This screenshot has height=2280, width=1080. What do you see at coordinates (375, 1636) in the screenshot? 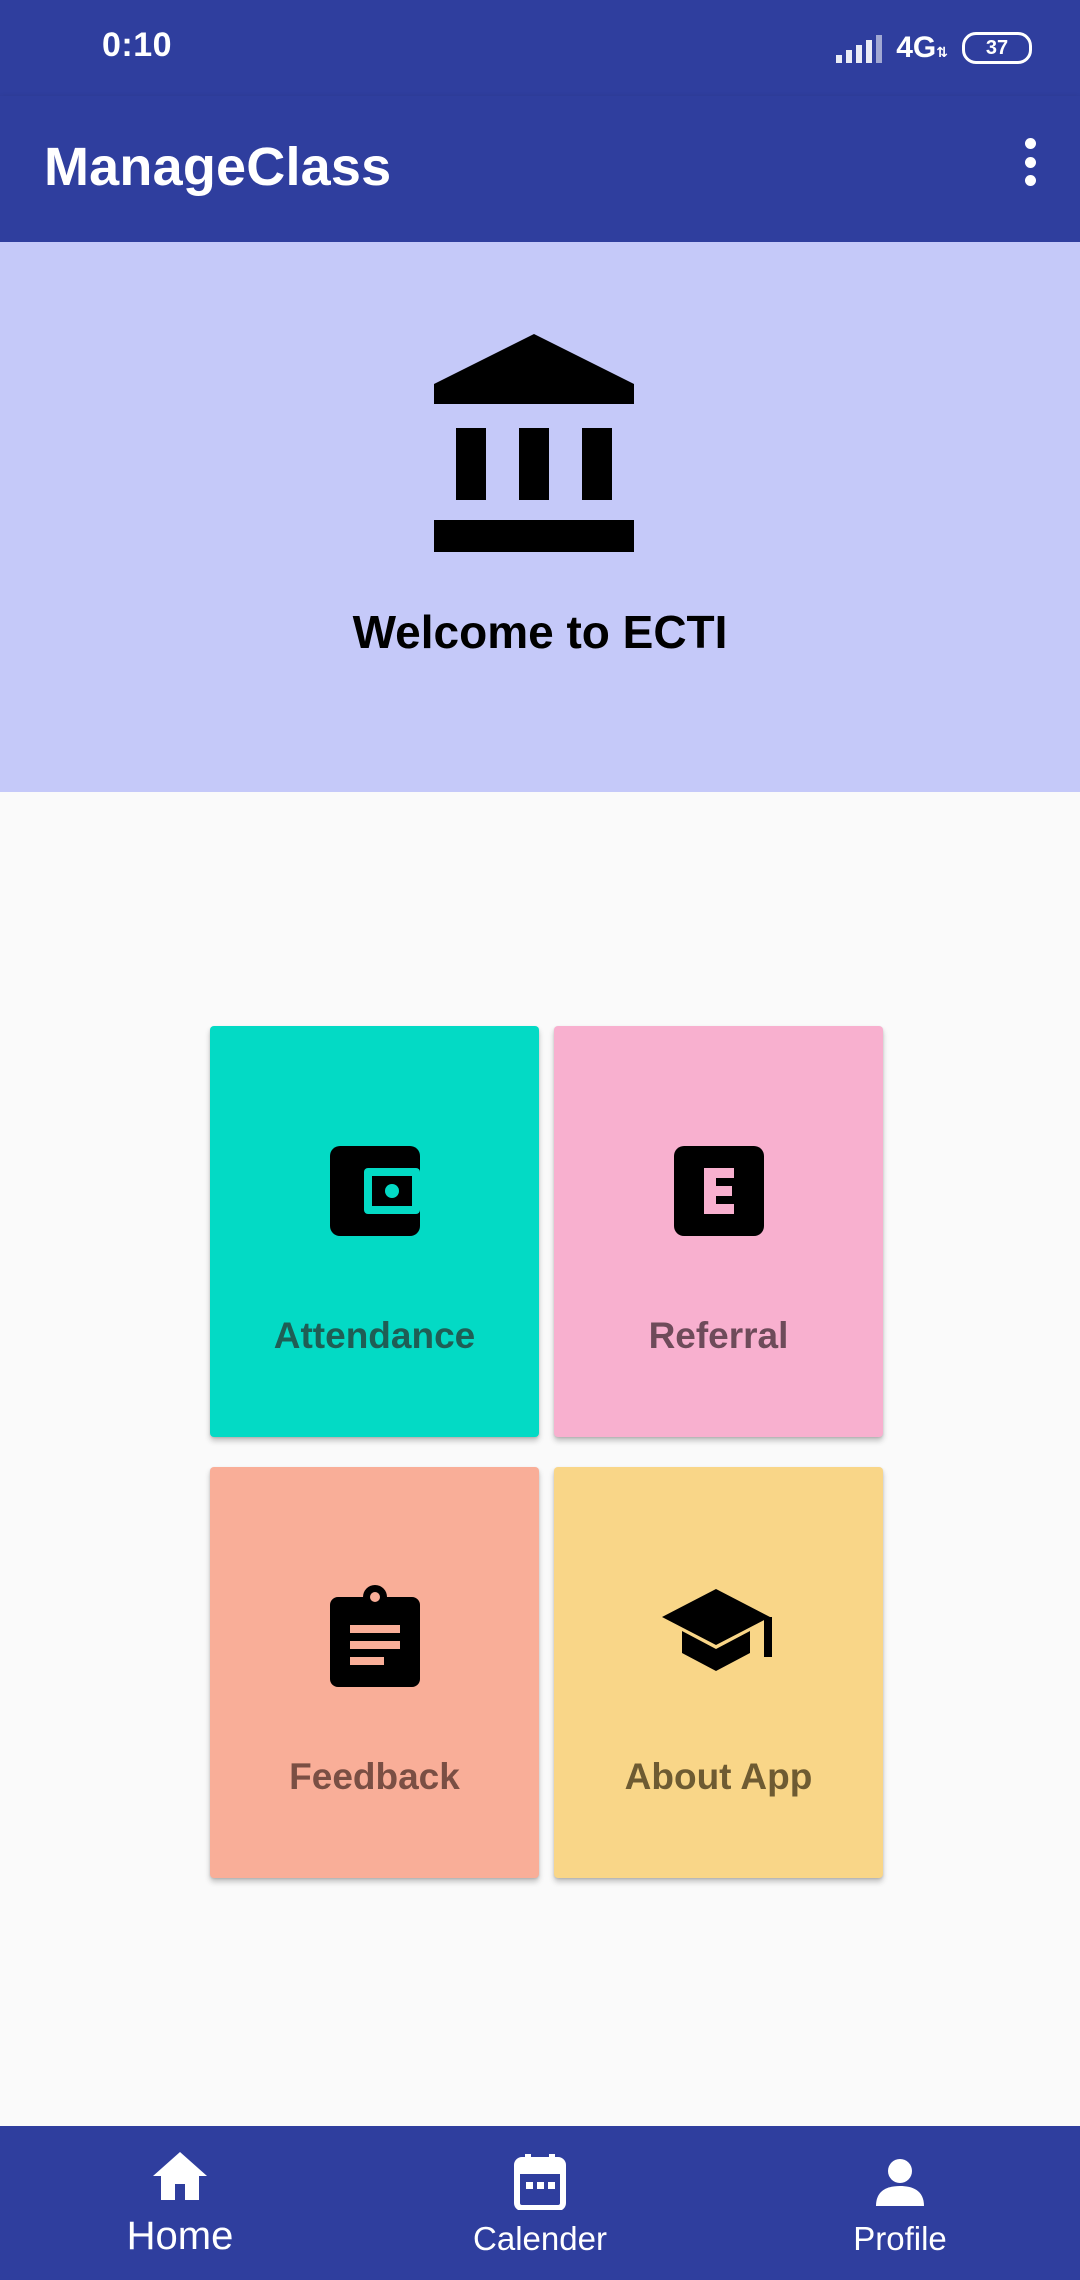
I see `assignment-icon` at bounding box center [375, 1636].